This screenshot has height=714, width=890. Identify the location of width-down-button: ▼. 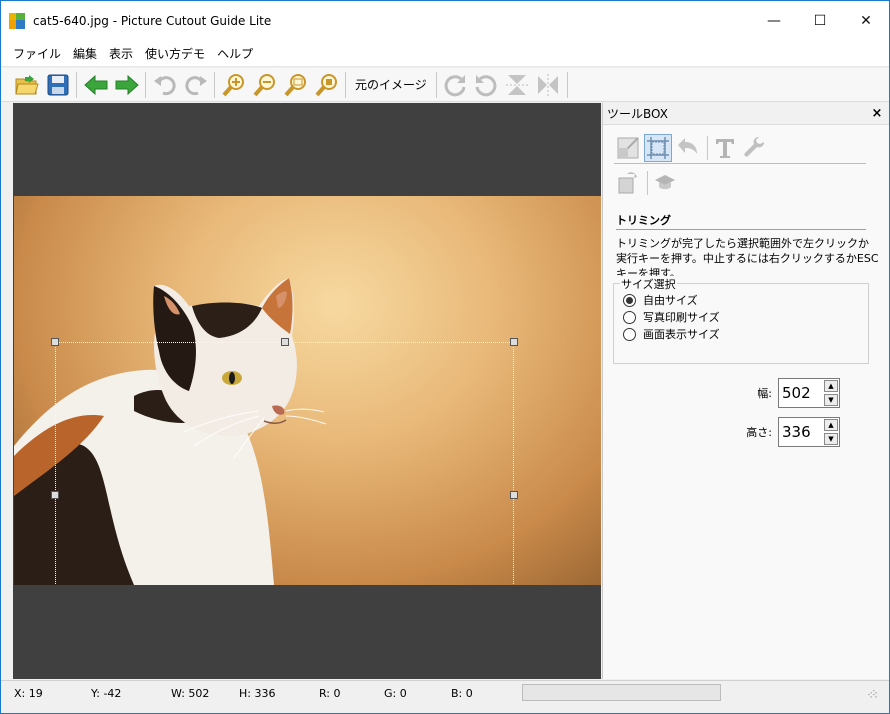
(831, 400).